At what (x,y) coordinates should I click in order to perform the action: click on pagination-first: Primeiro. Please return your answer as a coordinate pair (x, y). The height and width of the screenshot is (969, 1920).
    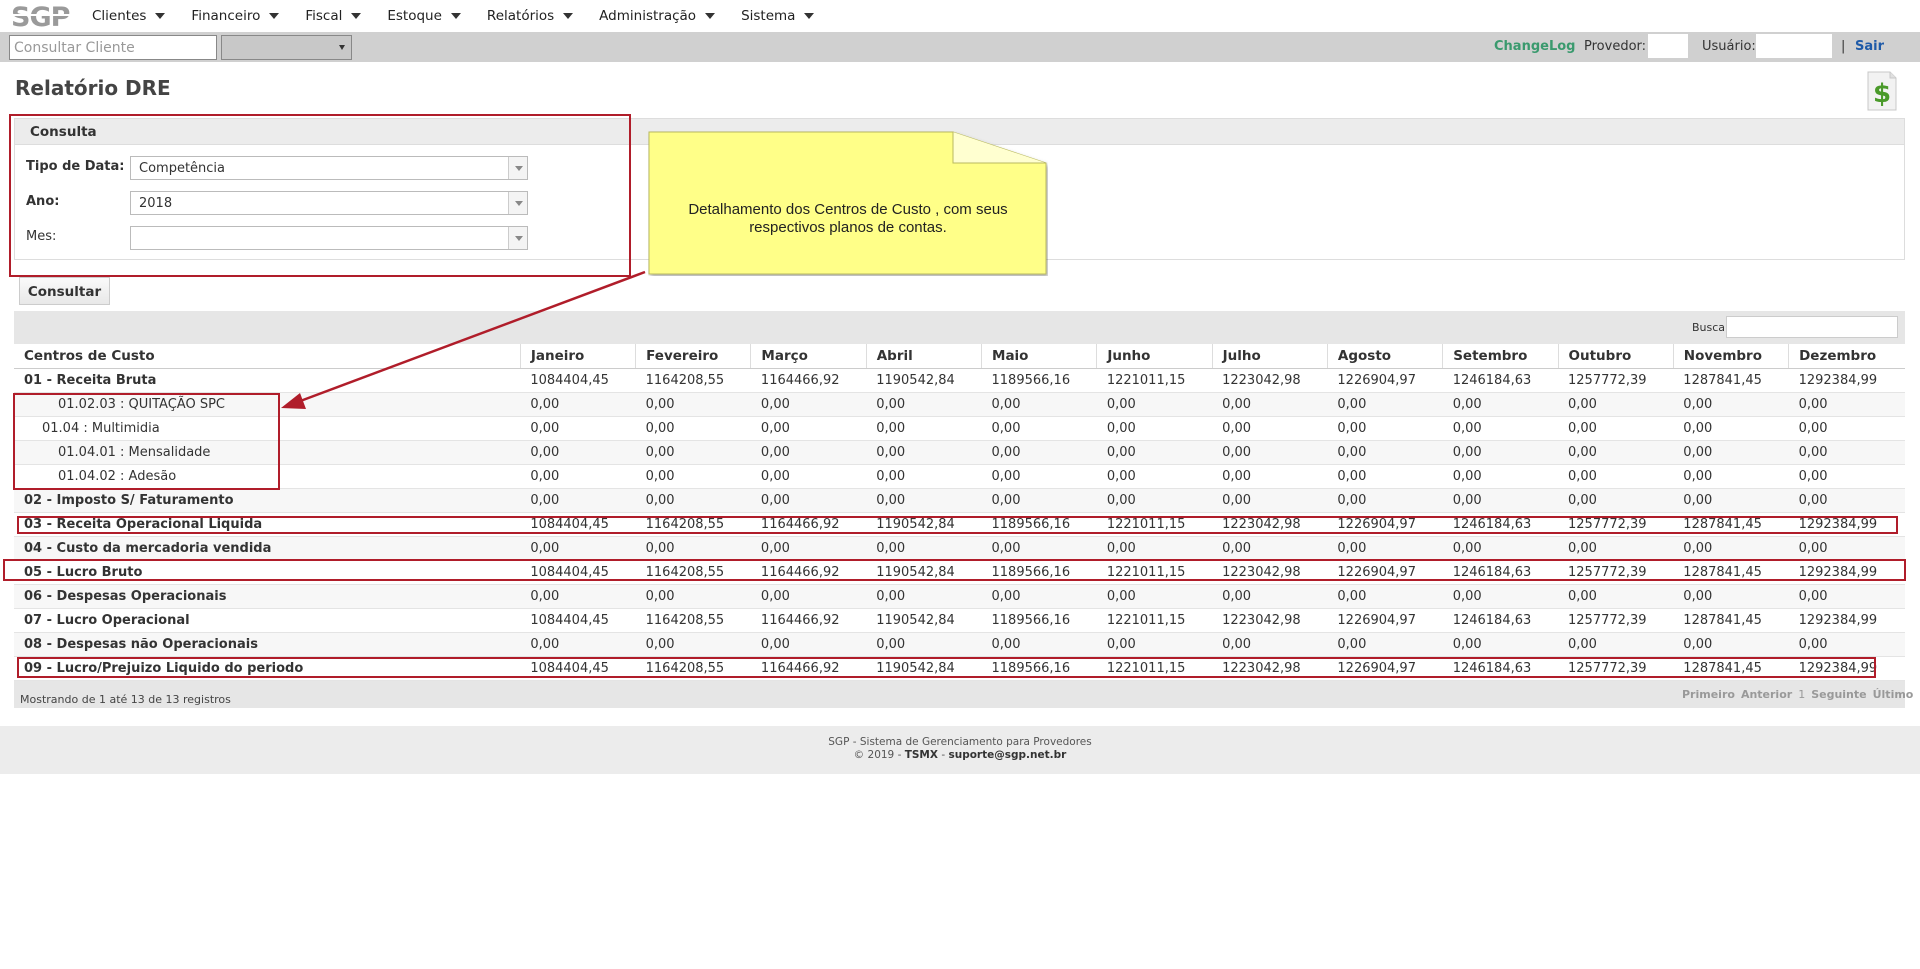
    Looking at the image, I should click on (1708, 694).